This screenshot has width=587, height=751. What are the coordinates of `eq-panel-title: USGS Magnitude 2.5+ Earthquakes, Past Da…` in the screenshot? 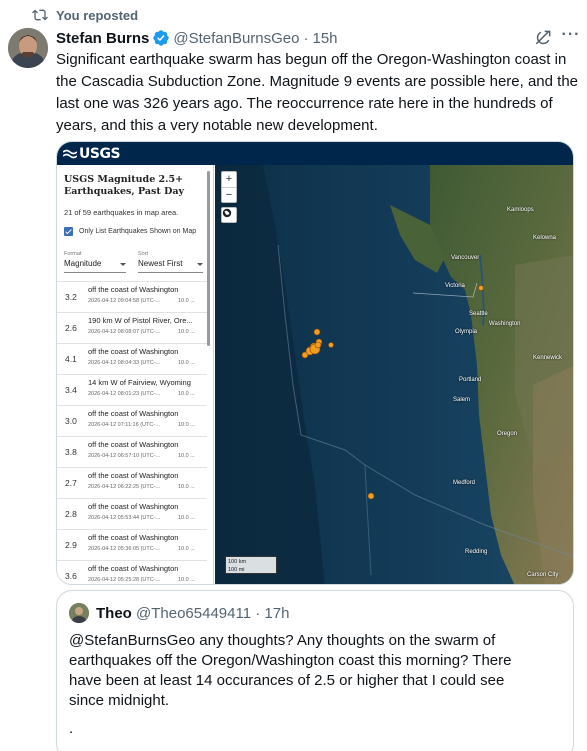 It's located at (134, 186).